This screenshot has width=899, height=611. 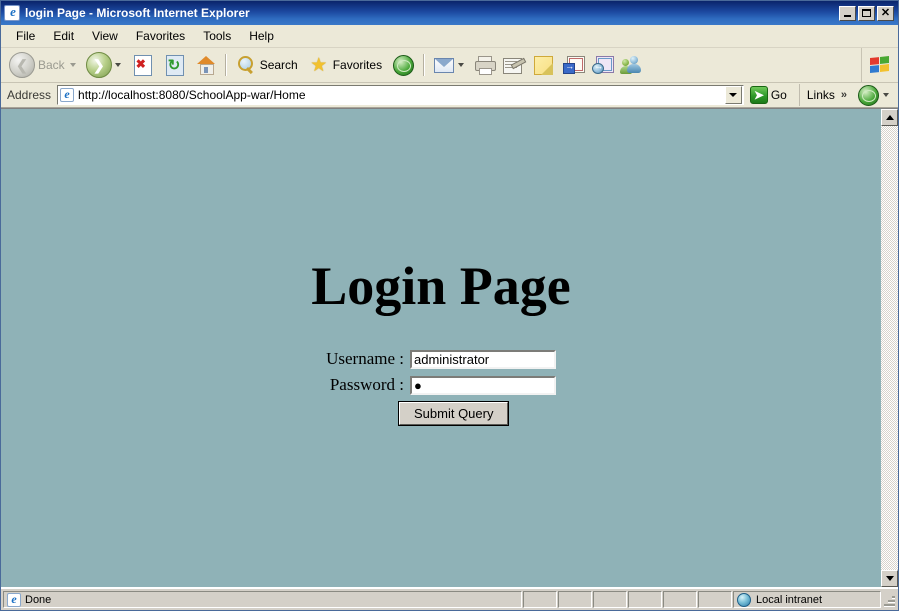 What do you see at coordinates (217, 36) in the screenshot?
I see `menu-item-tools: Tools` at bounding box center [217, 36].